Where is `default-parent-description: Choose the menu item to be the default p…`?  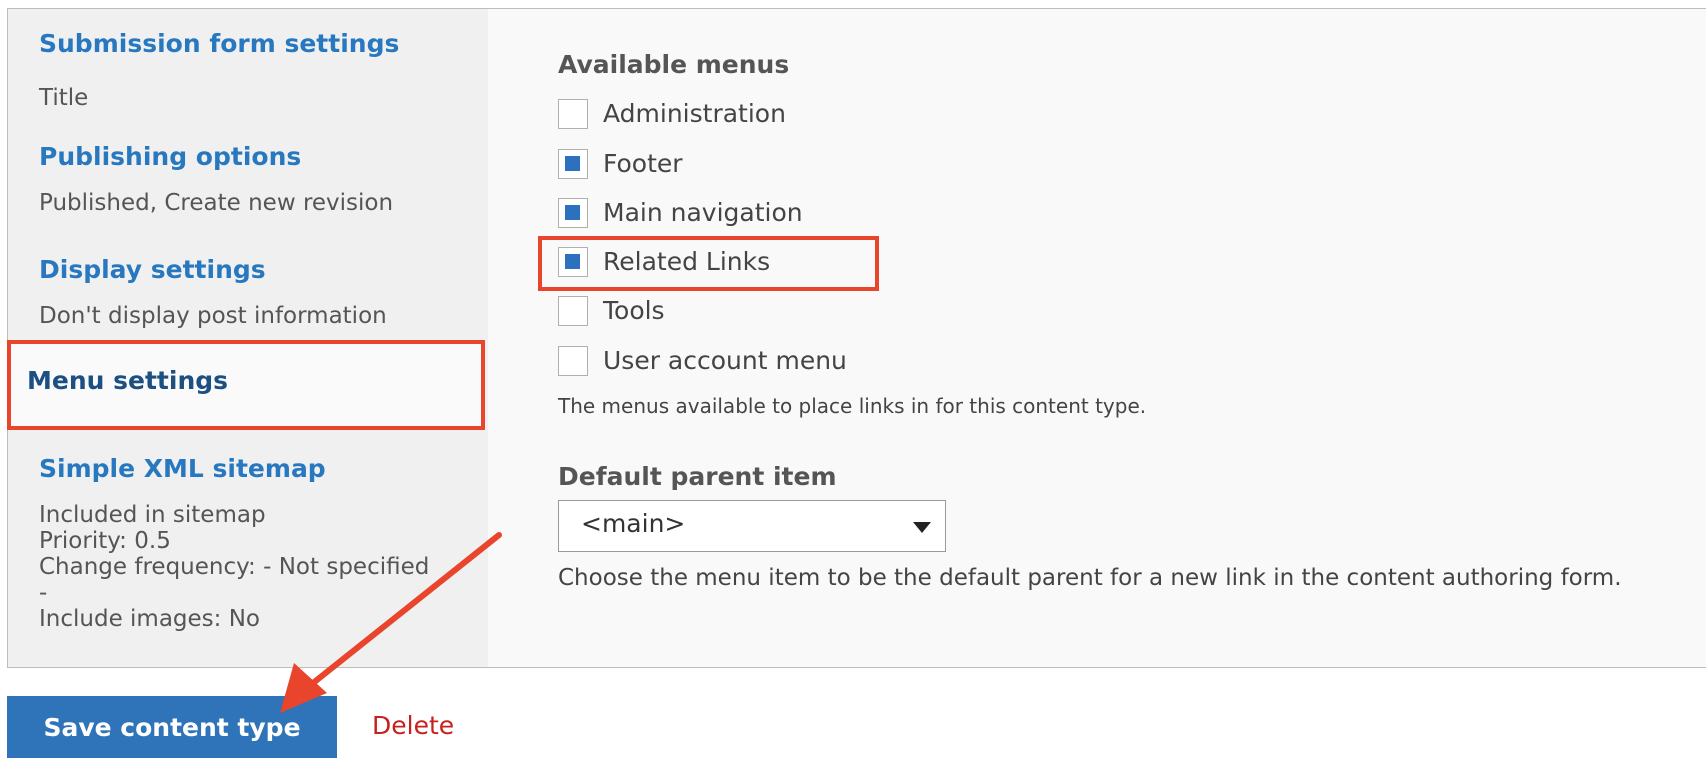 default-parent-description: Choose the menu item to be the default p… is located at coordinates (1090, 578).